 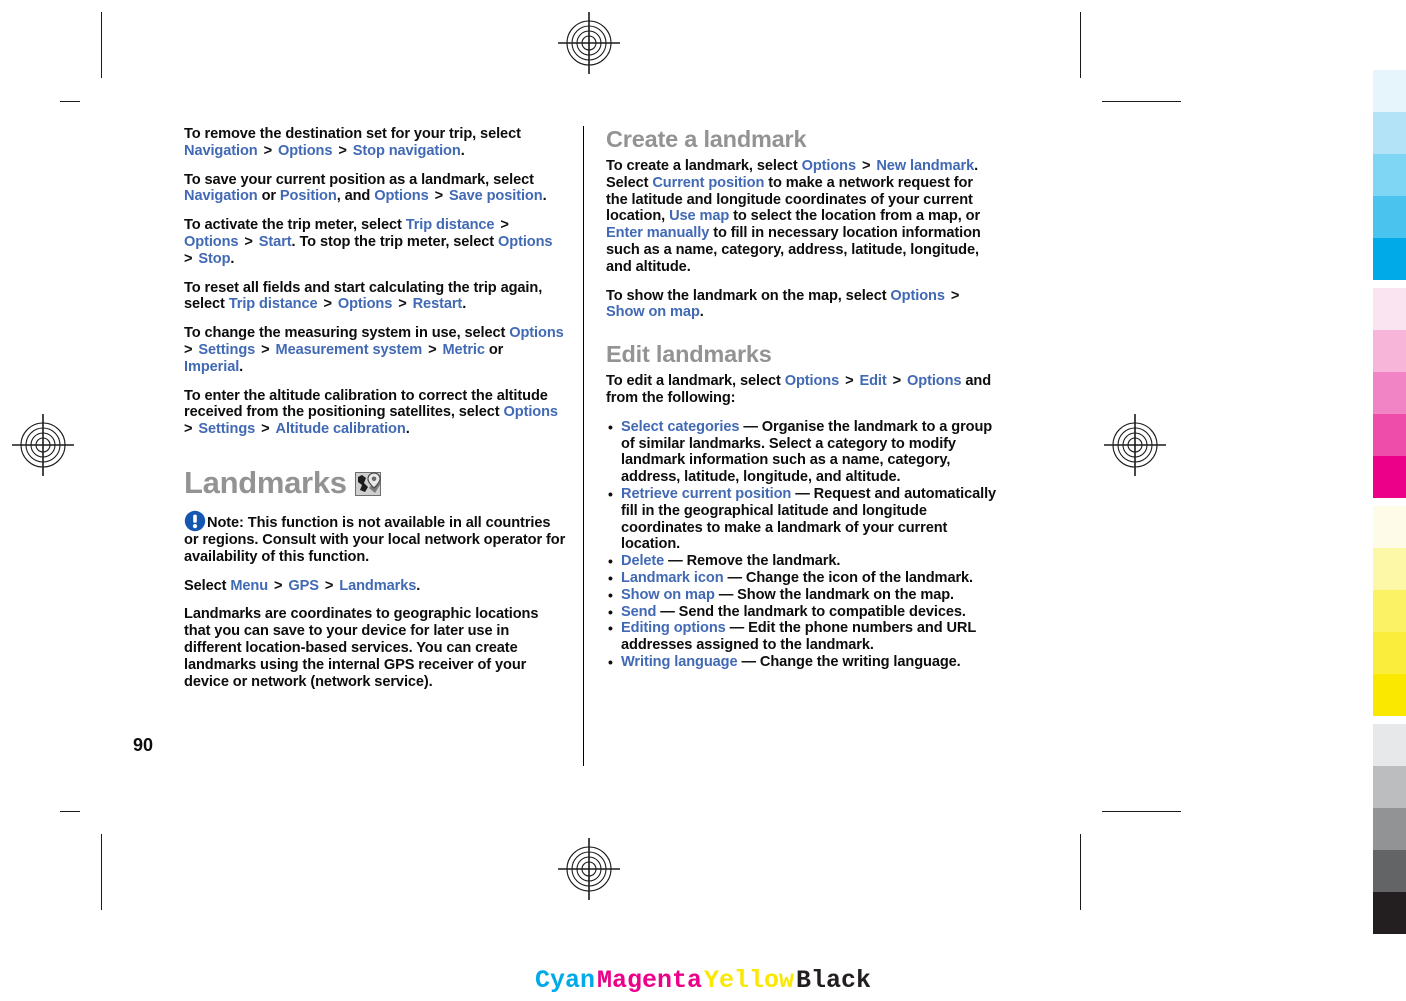 I want to click on crop-mark-bottom-left-horizontal, so click(x=70, y=811).